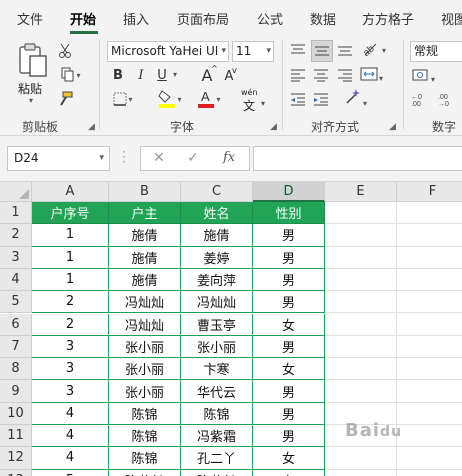 The image size is (462, 476). I want to click on table-header-cell: 性别, so click(289, 213).